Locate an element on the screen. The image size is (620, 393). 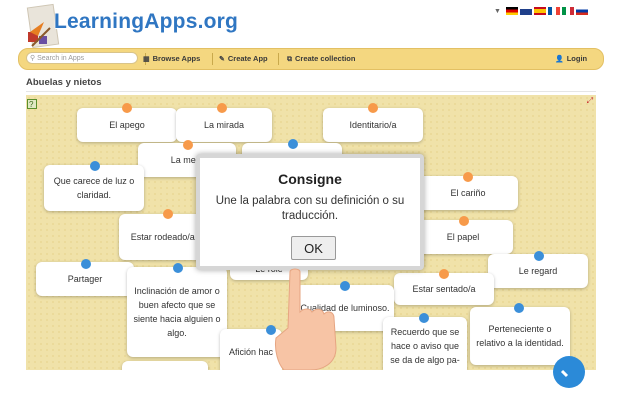
login-button: 👤 Login is located at coordinates (571, 59).